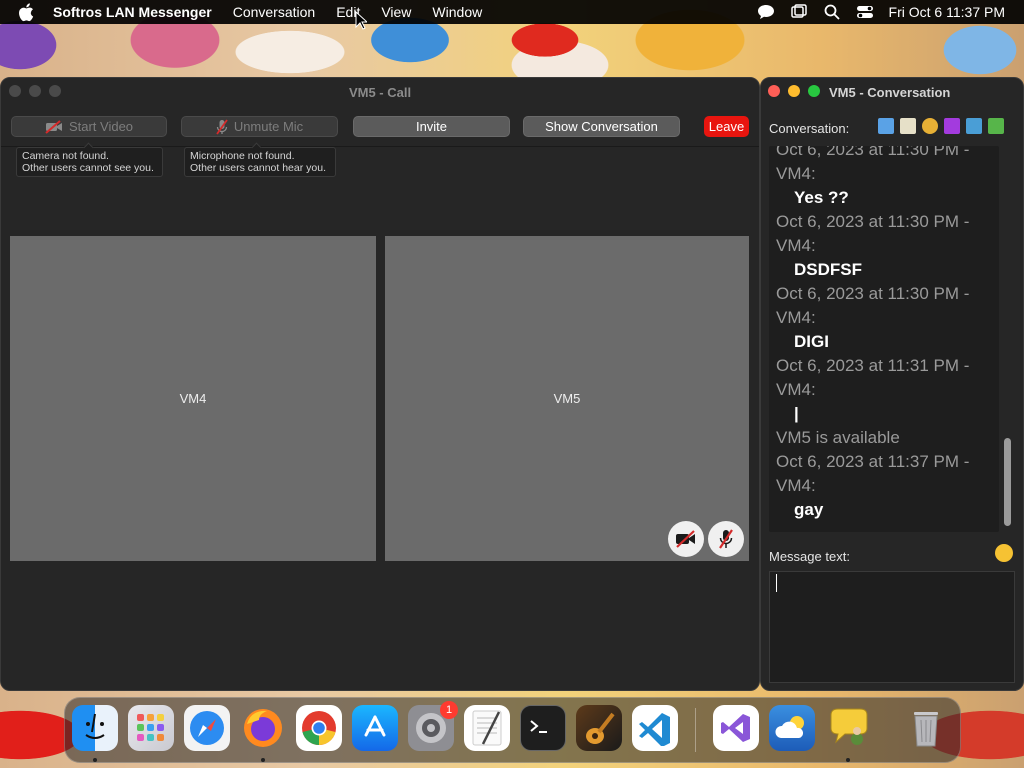  Describe the element at coordinates (908, 126) in the screenshot. I see `send-file-icon` at that location.